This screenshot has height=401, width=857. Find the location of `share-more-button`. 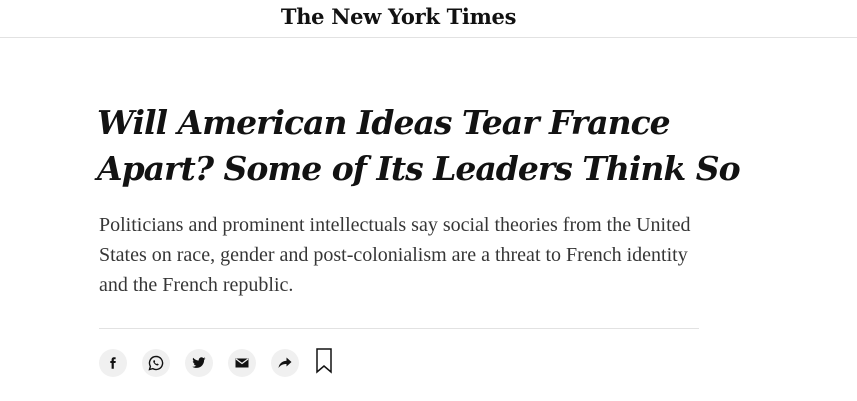

share-more-button is located at coordinates (285, 363).